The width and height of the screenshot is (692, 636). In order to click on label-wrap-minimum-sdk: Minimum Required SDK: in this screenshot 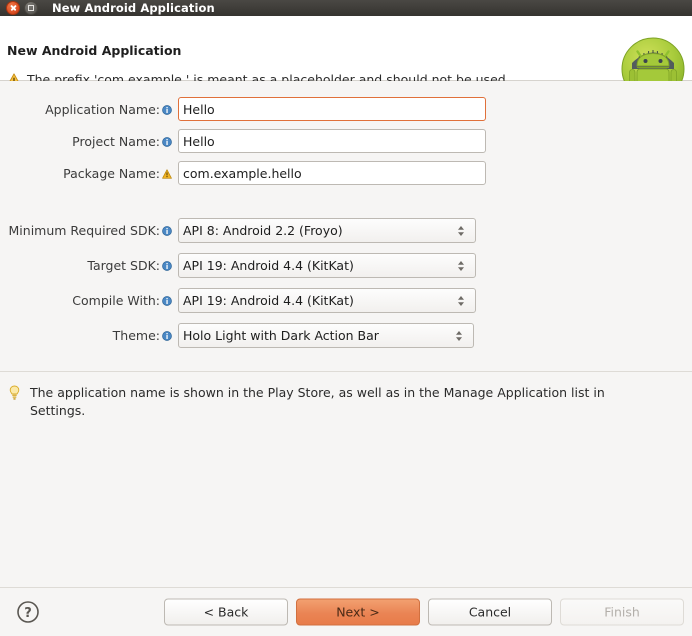, I will do `click(86, 230)`.